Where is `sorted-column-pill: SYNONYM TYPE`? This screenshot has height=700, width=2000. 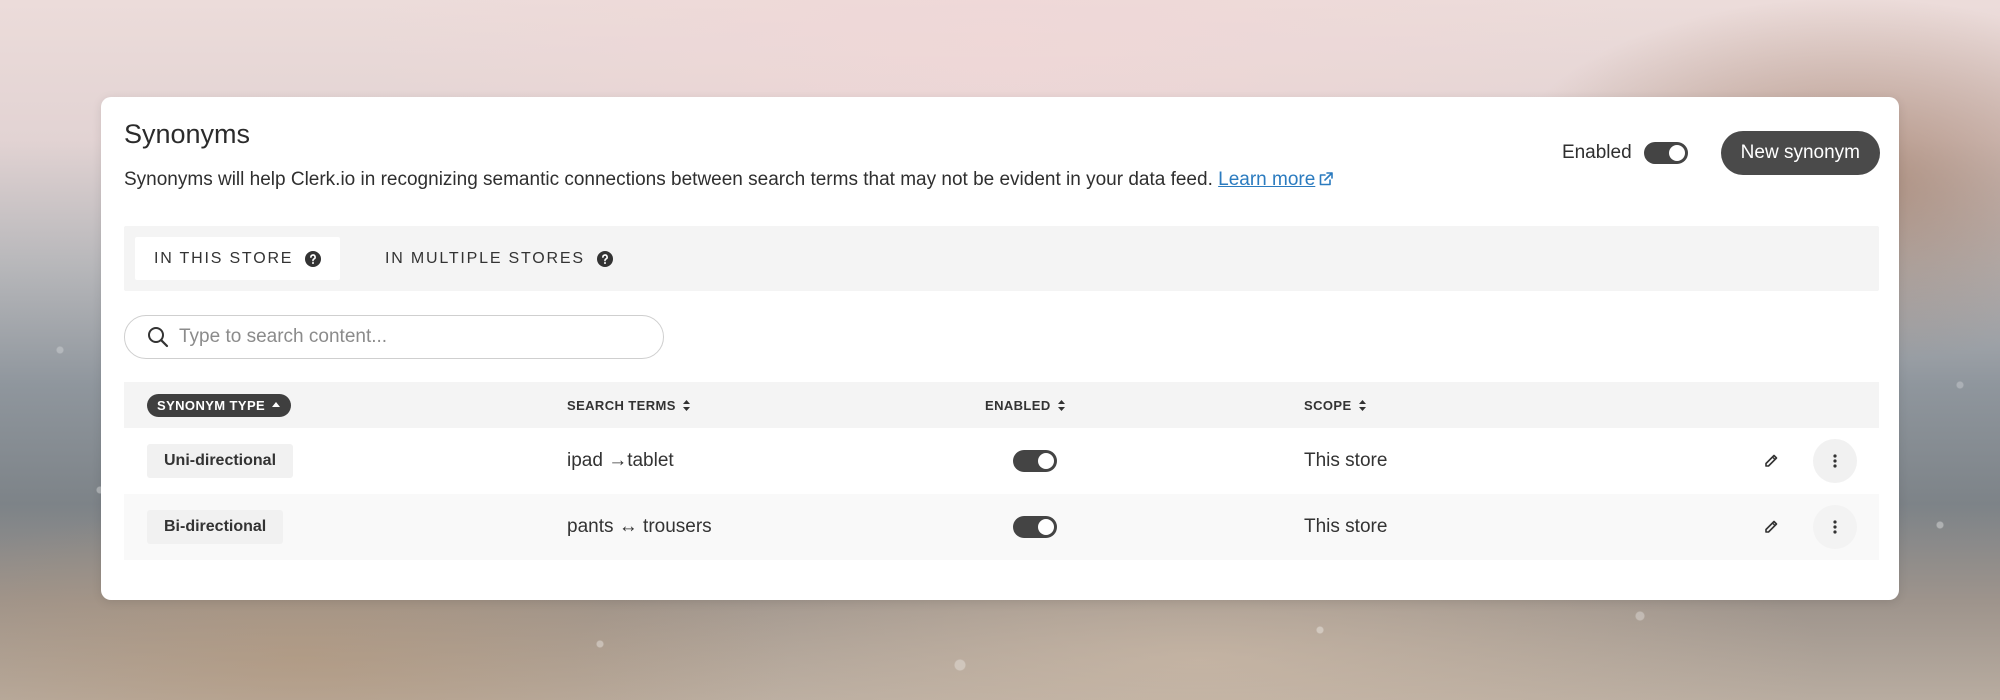 sorted-column-pill: SYNONYM TYPE is located at coordinates (219, 405).